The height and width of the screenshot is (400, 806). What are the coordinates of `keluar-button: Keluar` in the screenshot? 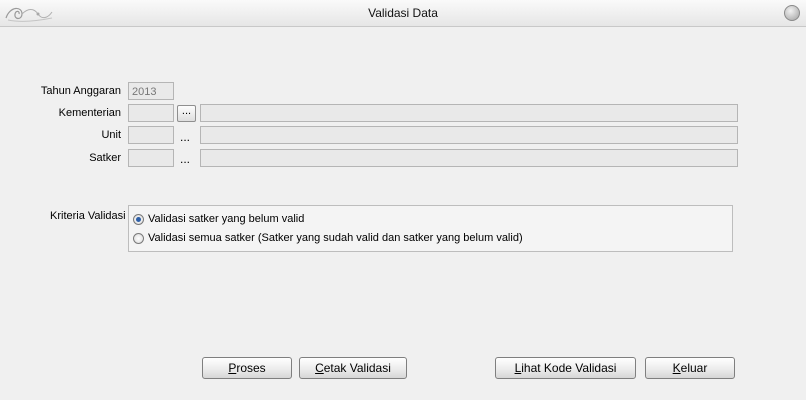 It's located at (690, 368).